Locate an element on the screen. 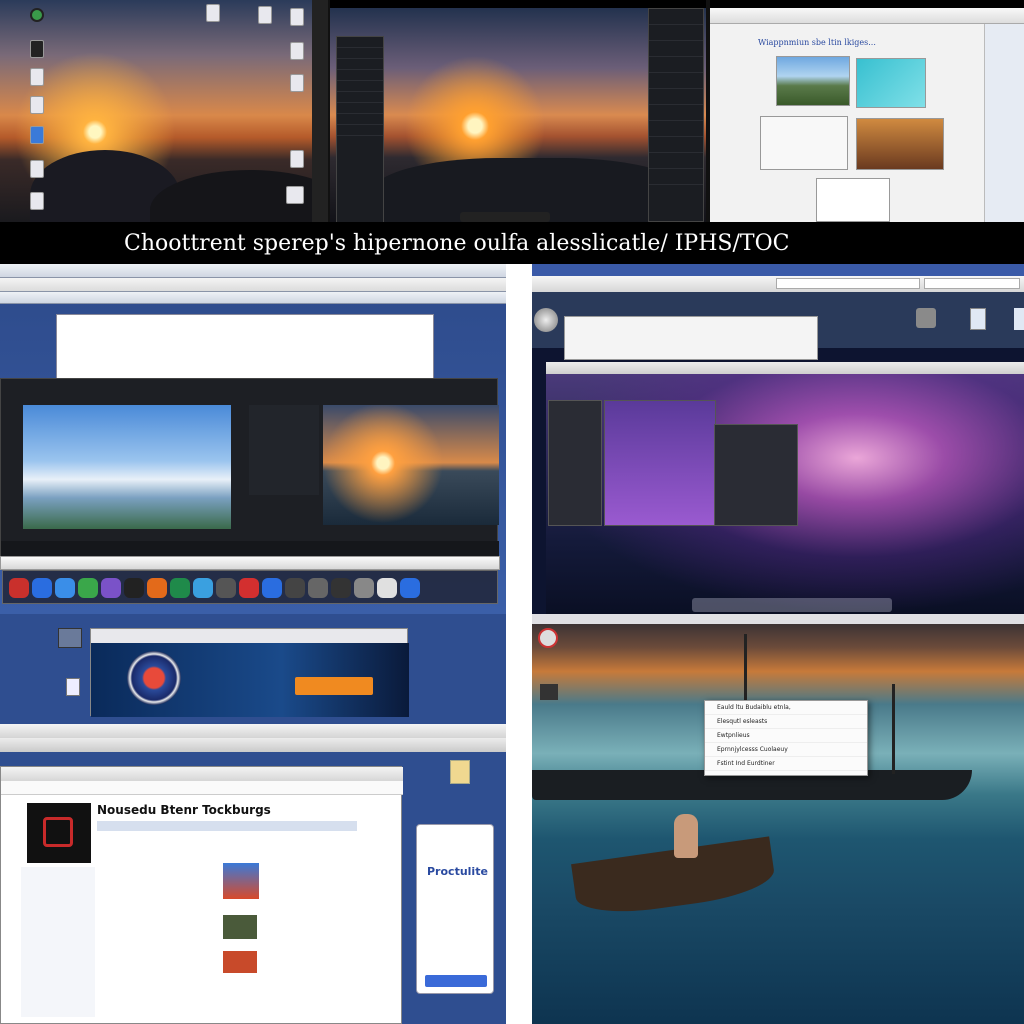  context-menu-item: Ewtpnlieus is located at coordinates (786, 736).